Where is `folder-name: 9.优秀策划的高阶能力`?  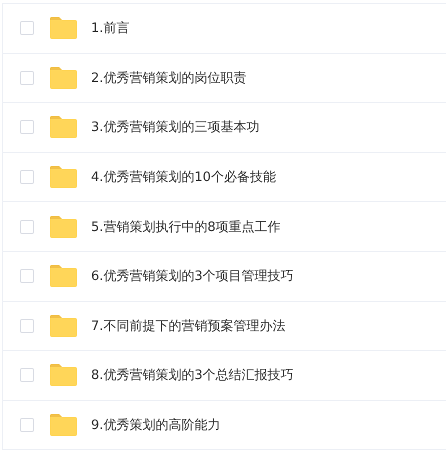
folder-name: 9.优秀策划的高阶能力 is located at coordinates (155, 425).